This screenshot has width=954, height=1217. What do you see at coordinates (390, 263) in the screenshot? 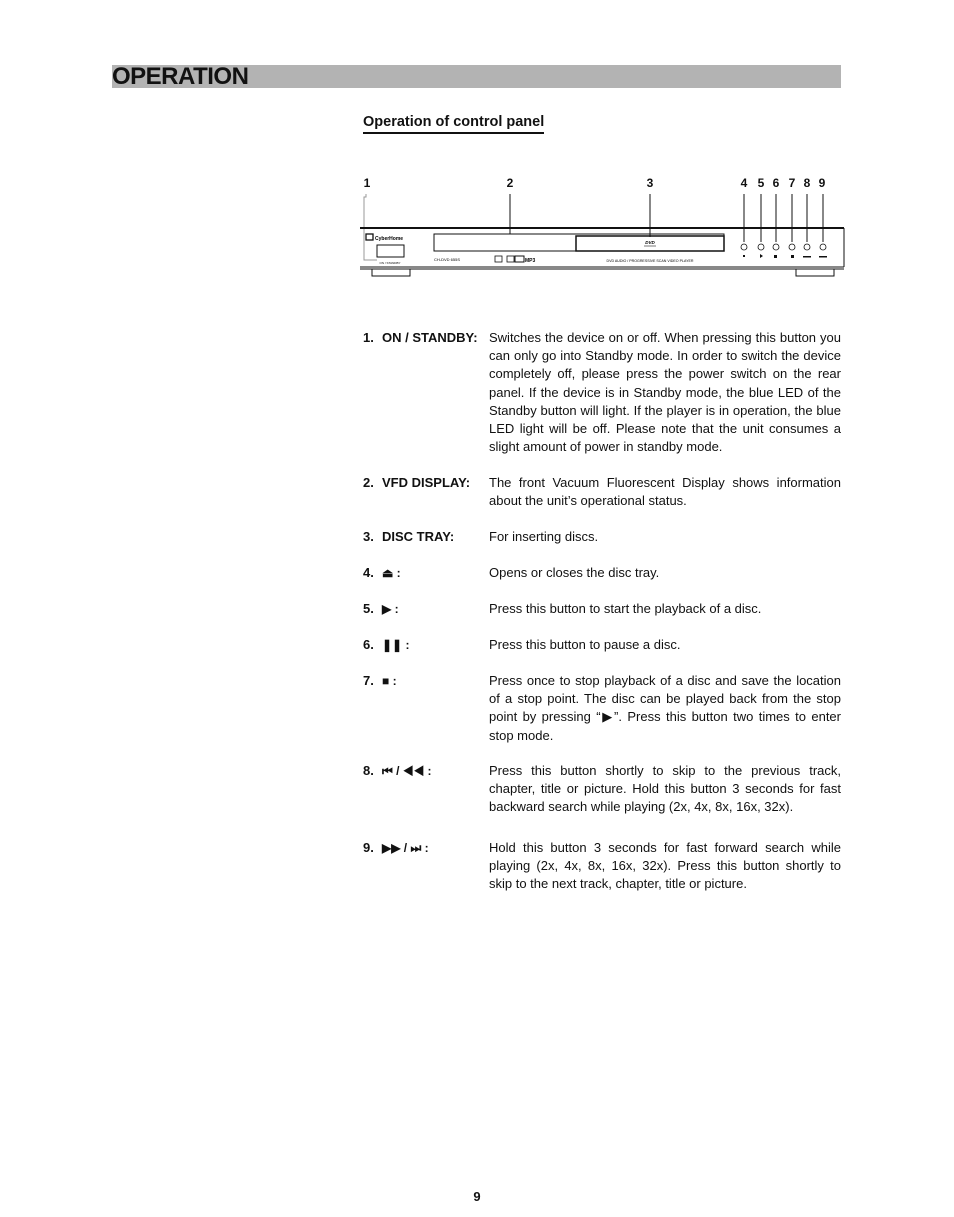
I see `svg-text: ON / STANDBY` at bounding box center [390, 263].